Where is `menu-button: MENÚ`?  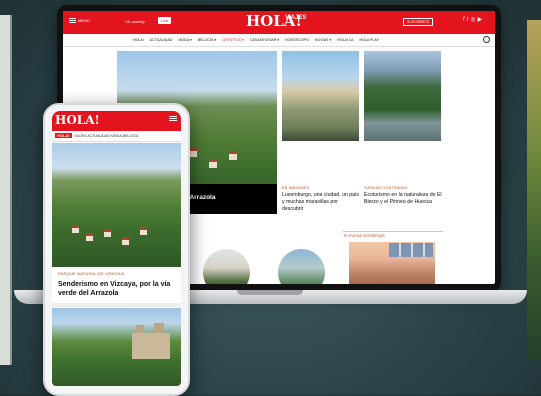 menu-button: MENÚ is located at coordinates (79, 20).